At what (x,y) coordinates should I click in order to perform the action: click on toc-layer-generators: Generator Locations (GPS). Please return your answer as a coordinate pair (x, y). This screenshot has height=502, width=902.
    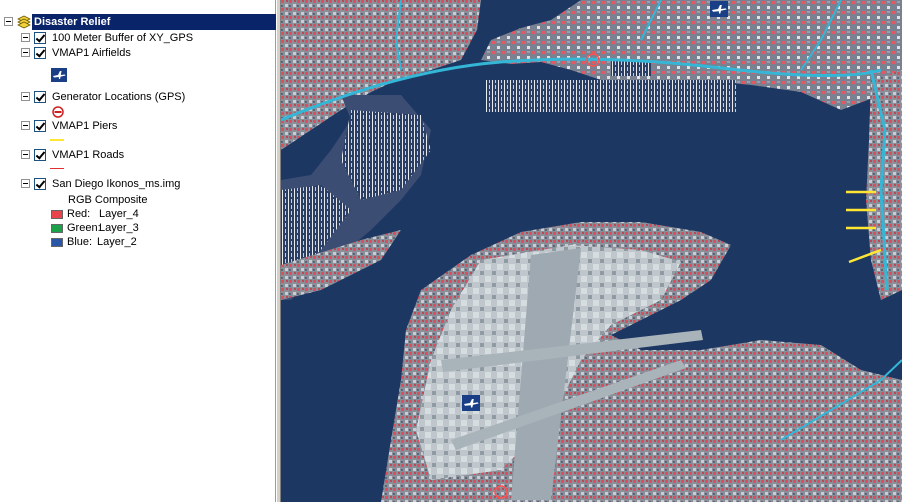
    Looking at the image, I should click on (135, 97).